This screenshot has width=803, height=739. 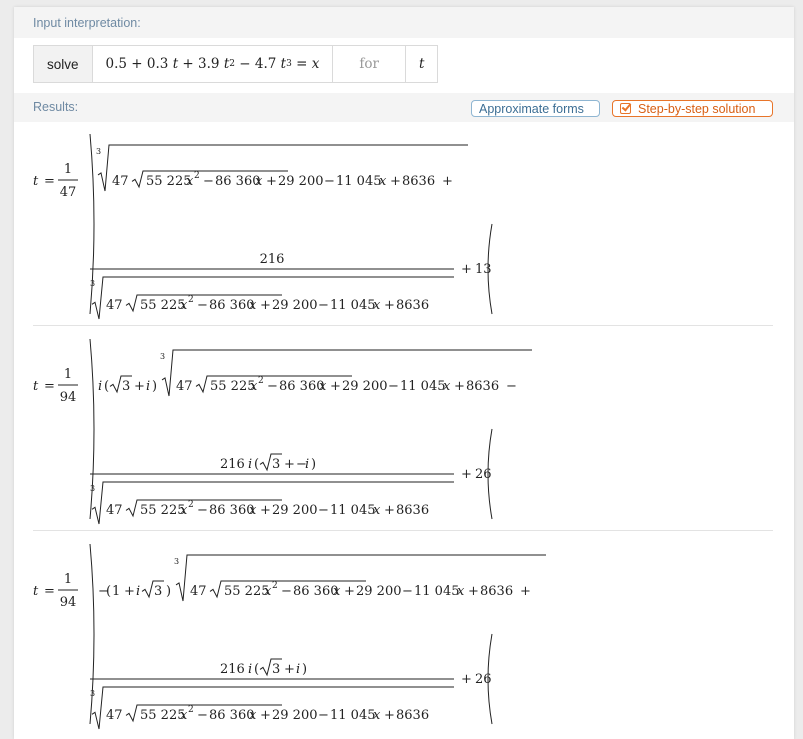 What do you see at coordinates (208, 181) in the screenshot?
I see `sol1-top-minus: −` at bounding box center [208, 181].